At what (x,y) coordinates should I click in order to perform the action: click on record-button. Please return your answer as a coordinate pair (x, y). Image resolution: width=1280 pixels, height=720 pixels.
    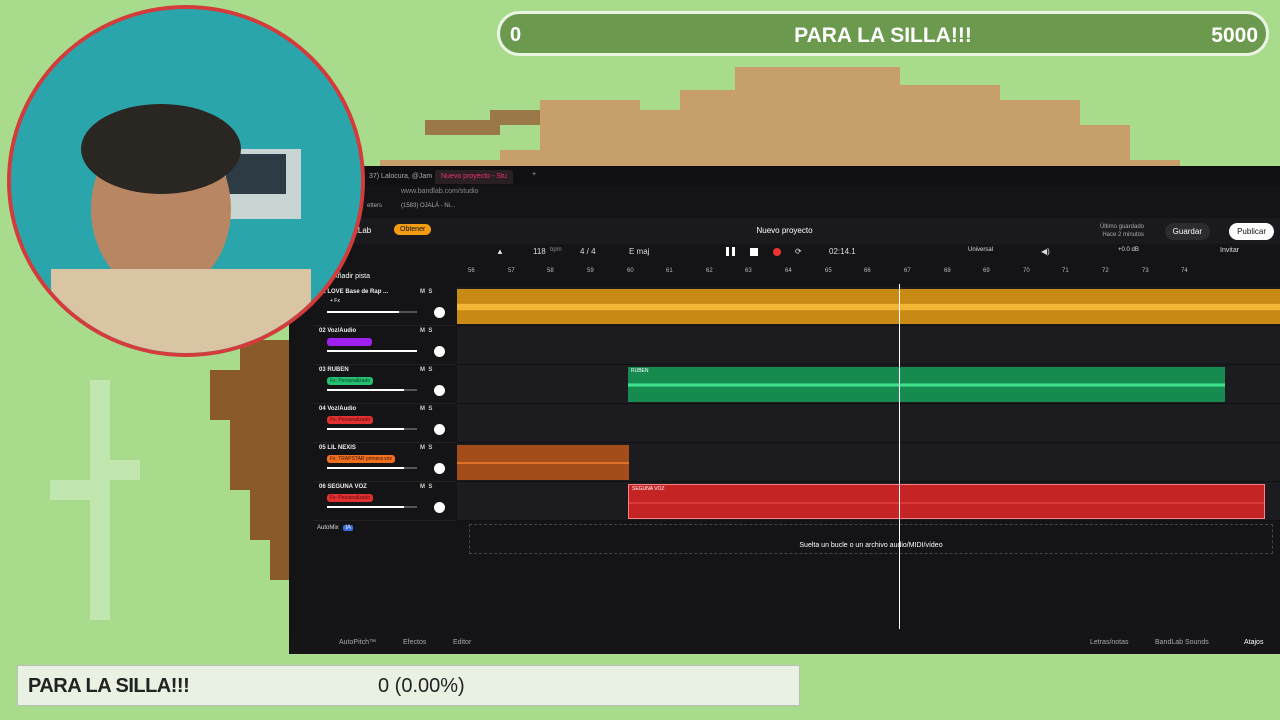
    Looking at the image, I should click on (777, 252).